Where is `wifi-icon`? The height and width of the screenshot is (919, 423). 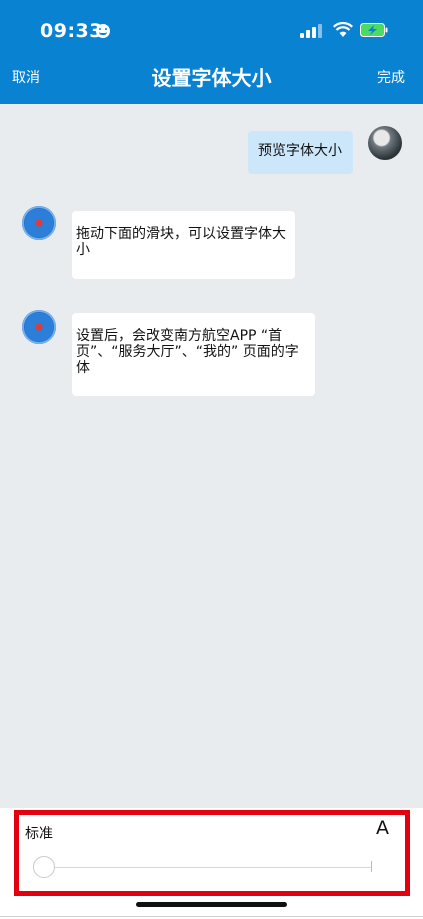
wifi-icon is located at coordinates (343, 29).